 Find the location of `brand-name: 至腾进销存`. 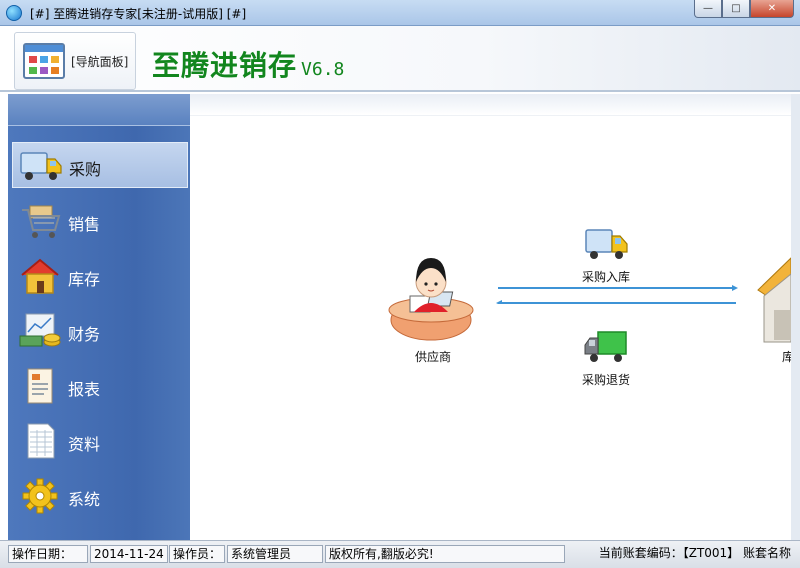

brand-name: 至腾进销存 is located at coordinates (225, 65).